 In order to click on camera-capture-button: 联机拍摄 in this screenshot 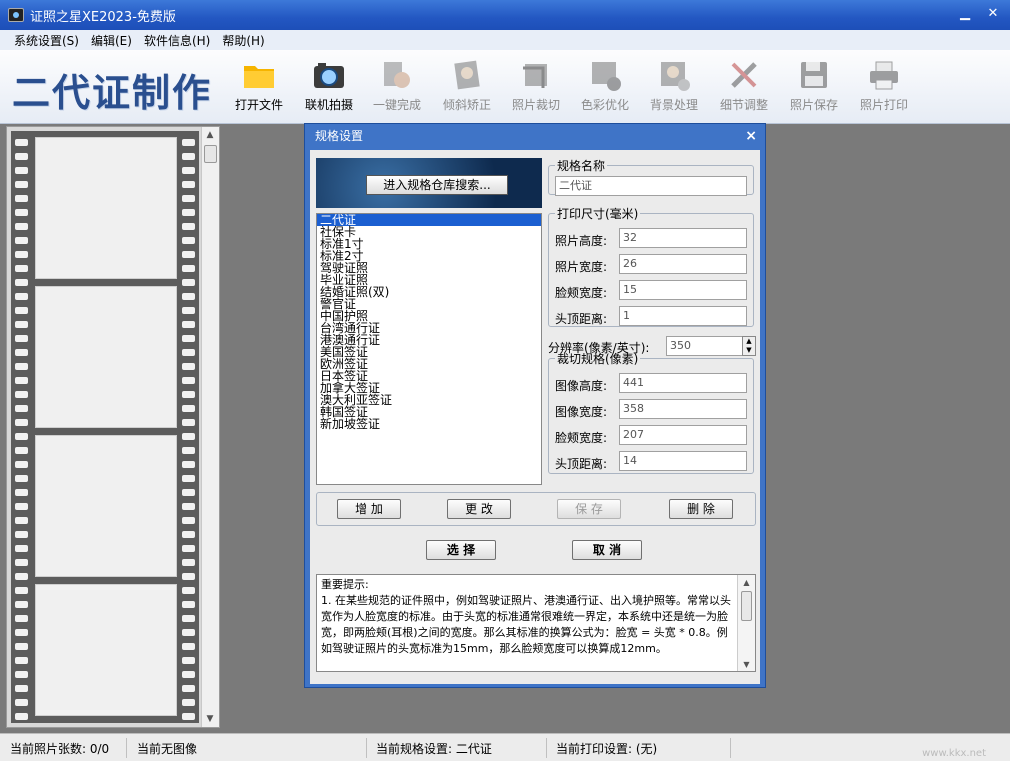, I will do `click(329, 85)`.